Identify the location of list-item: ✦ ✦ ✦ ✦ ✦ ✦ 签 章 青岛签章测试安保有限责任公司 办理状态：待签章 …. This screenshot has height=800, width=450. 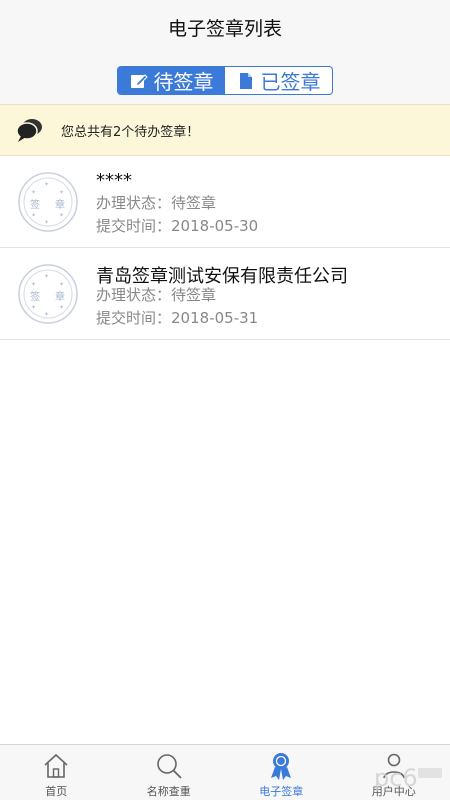
(225, 294).